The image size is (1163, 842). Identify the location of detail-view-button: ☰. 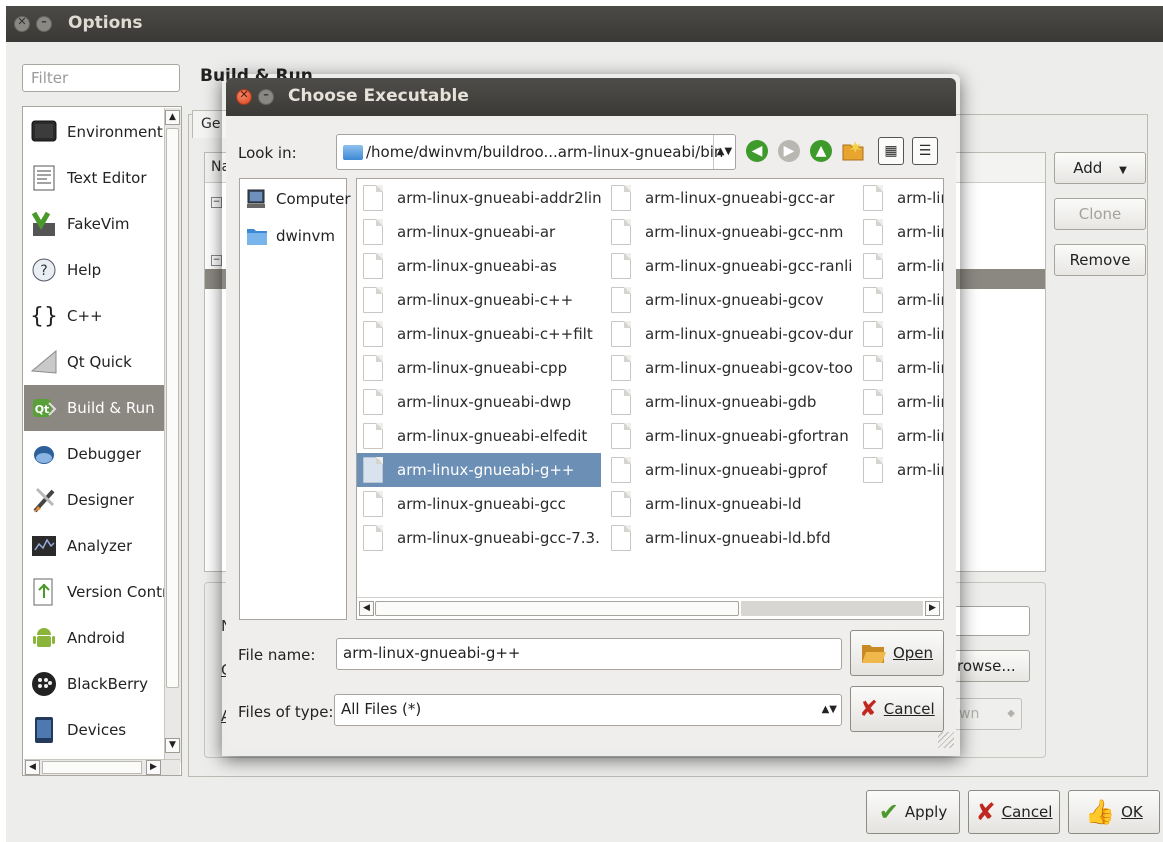
(925, 151).